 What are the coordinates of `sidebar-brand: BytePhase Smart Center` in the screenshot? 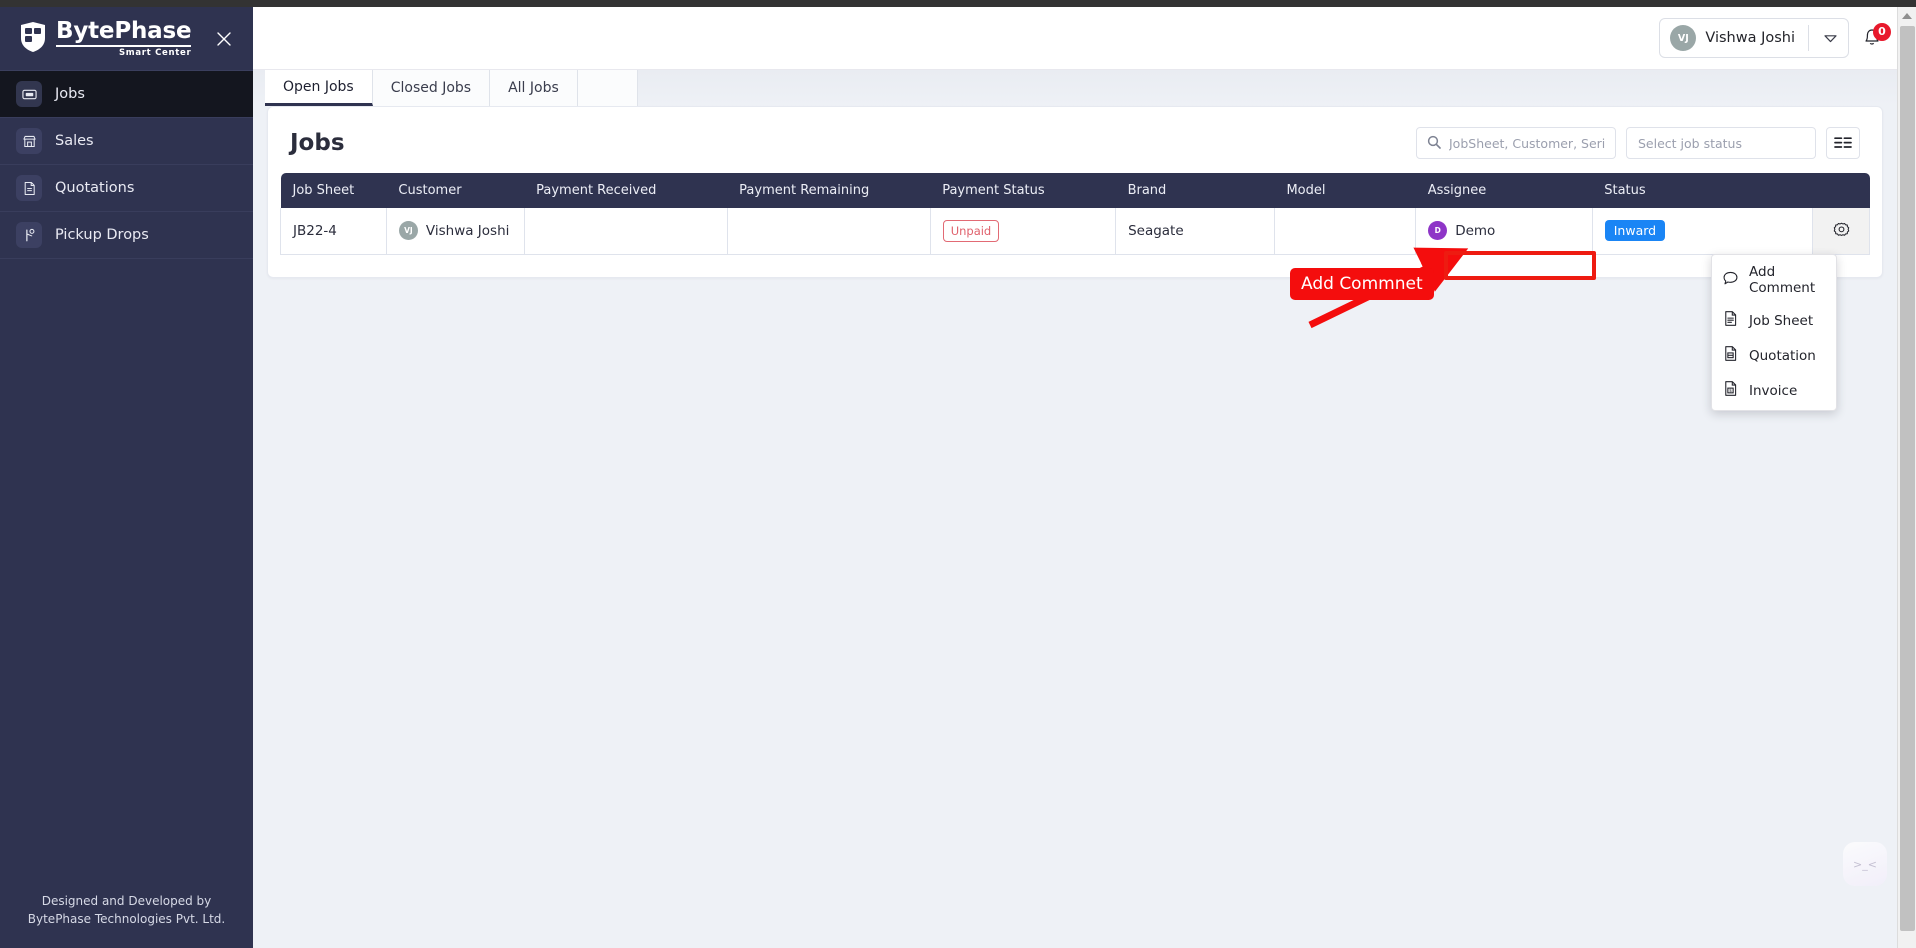 It's located at (126, 39).